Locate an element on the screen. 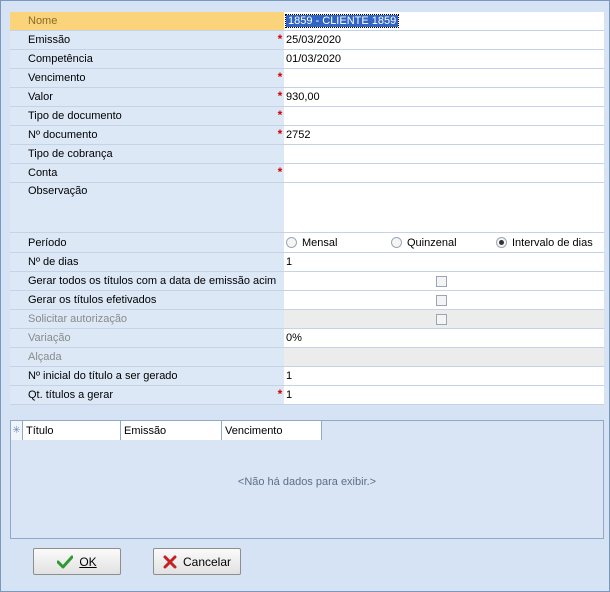 This screenshot has height=592, width=610. row-valor: Valor * 930,00 is located at coordinates (307, 97).